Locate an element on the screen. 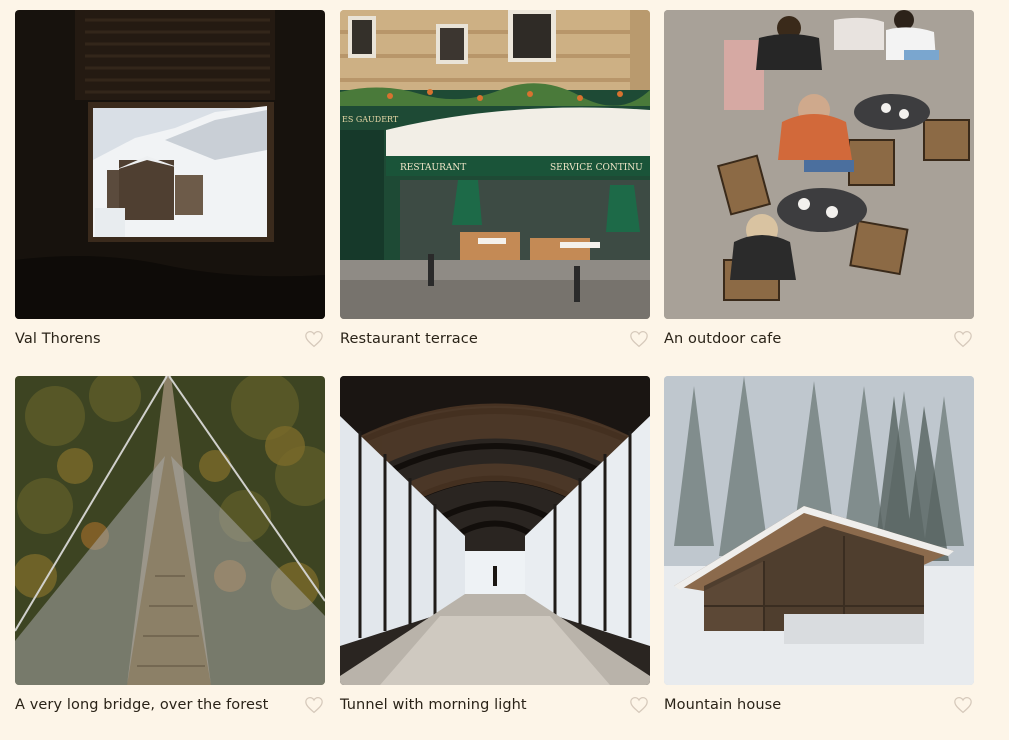  restaurant-name: ES GAUDERT is located at coordinates (370, 119).